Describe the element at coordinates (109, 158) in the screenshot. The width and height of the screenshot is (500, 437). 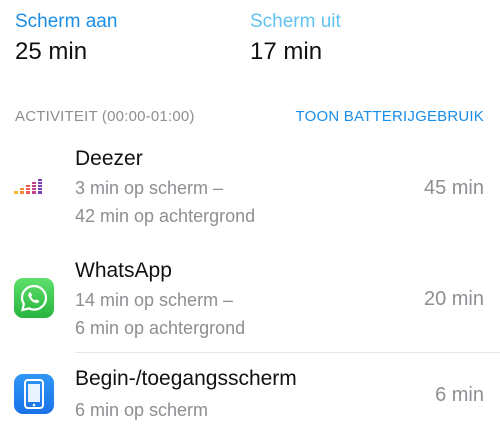
I see `app-name: Deezer` at that location.